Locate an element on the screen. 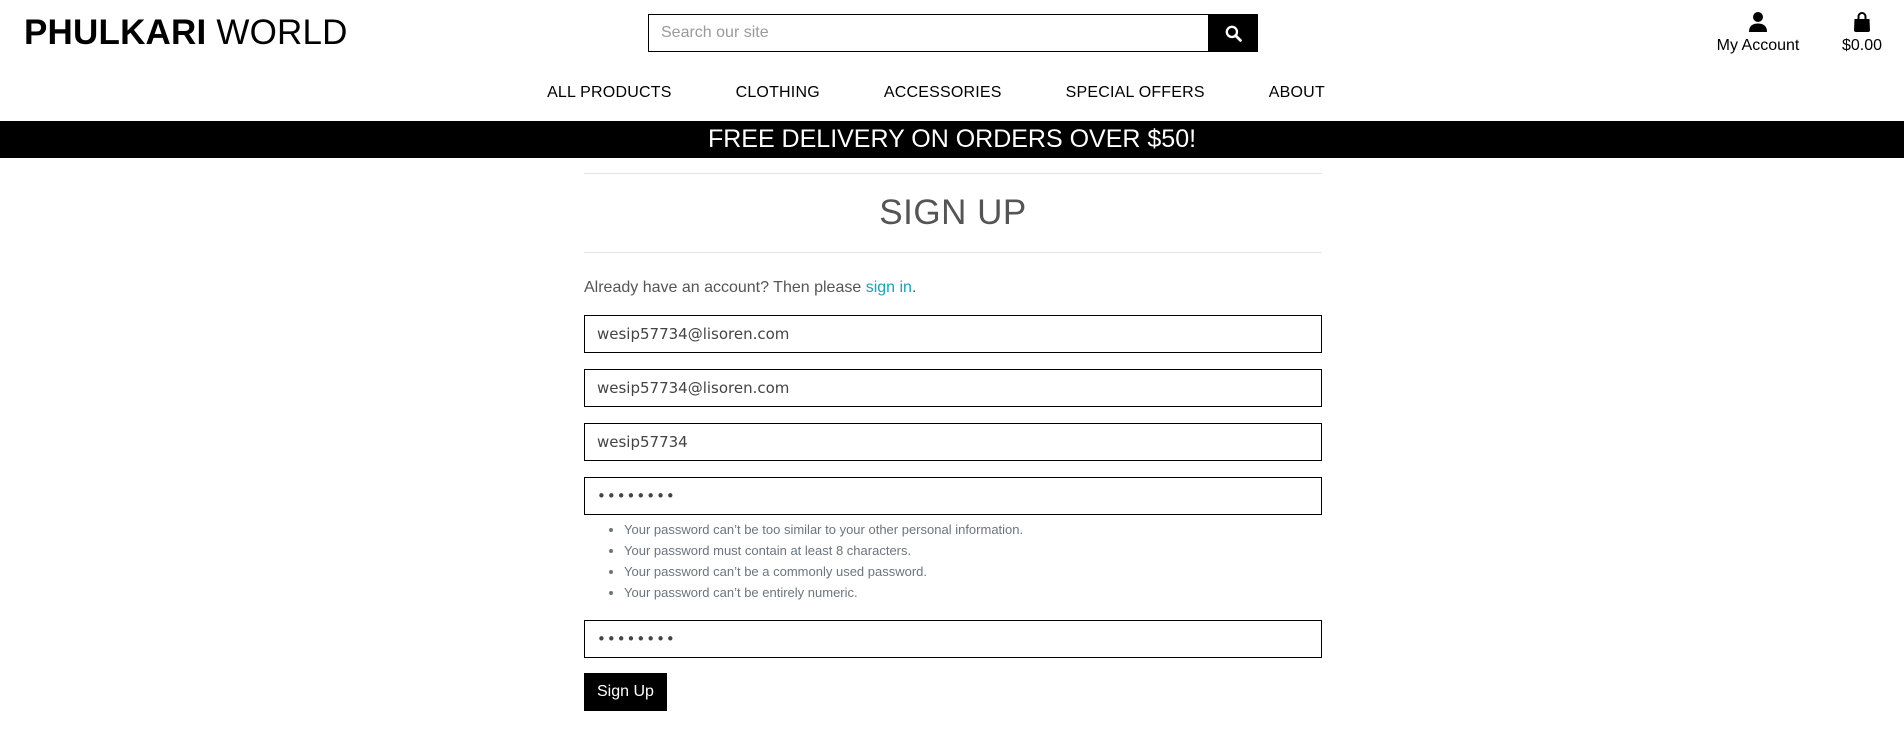  password-field is located at coordinates (953, 496).